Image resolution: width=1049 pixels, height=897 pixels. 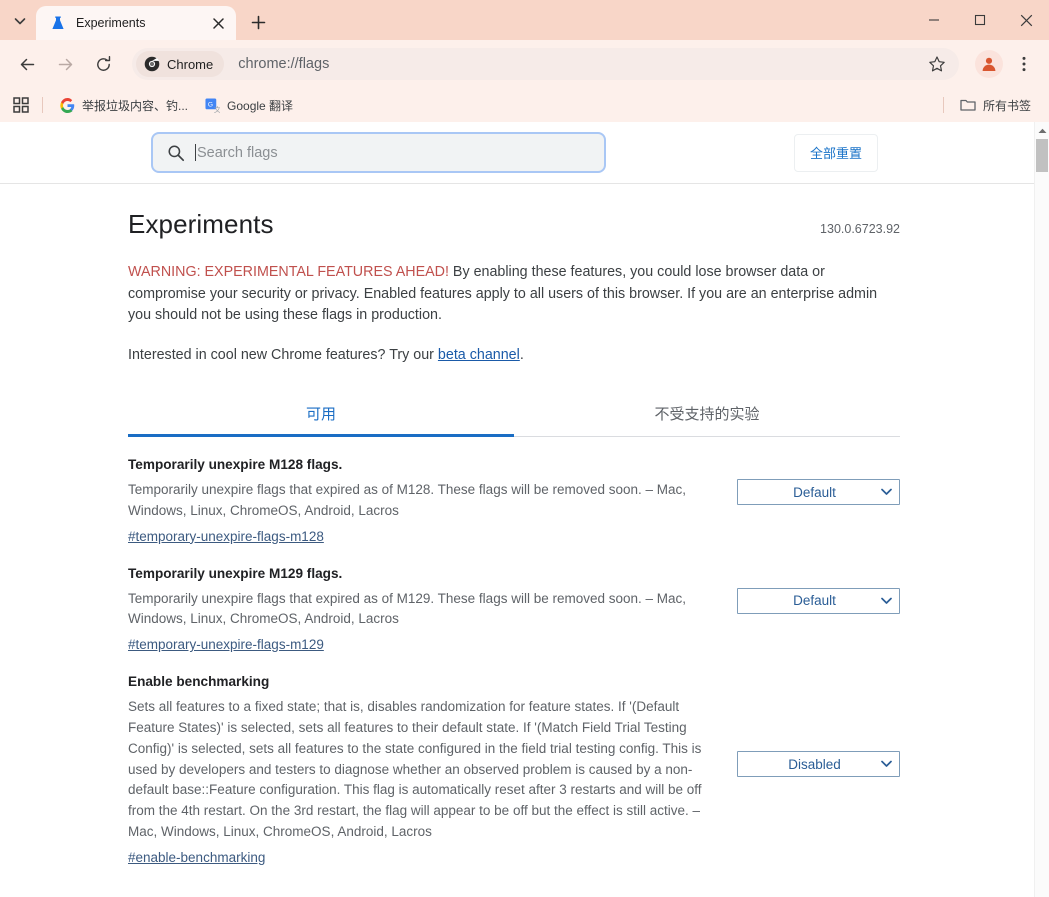 What do you see at coordinates (479, 355) in the screenshot?
I see `beta-channel-link: beta channel` at bounding box center [479, 355].